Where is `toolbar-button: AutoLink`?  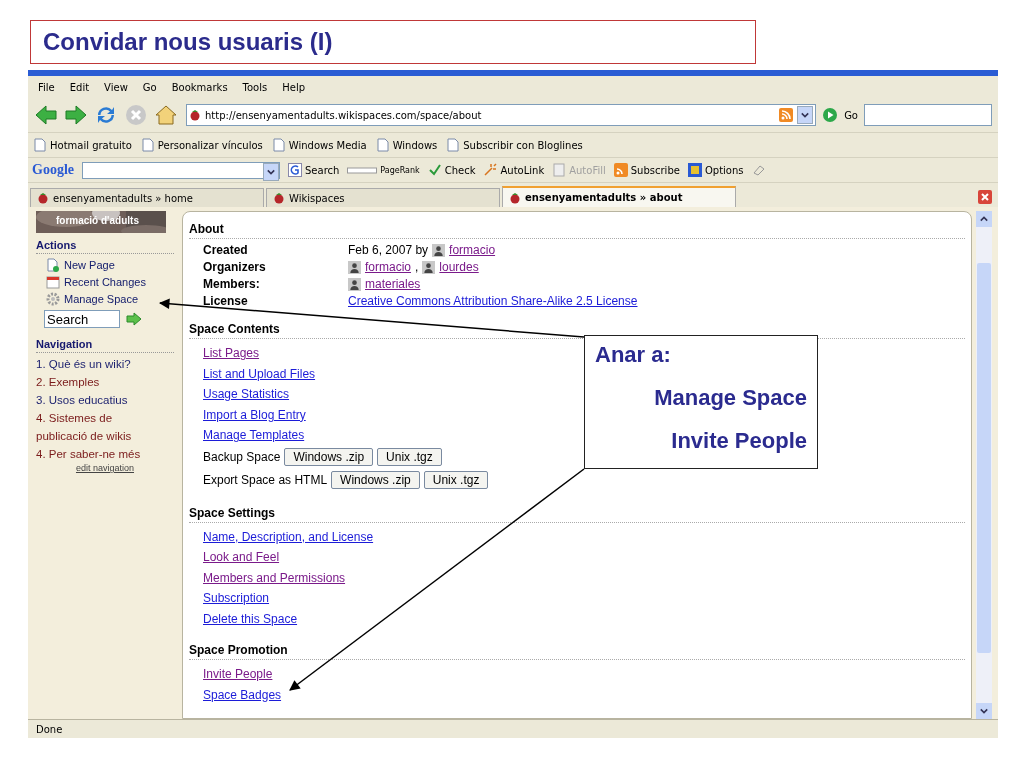
toolbar-button: AutoLink is located at coordinates (514, 170).